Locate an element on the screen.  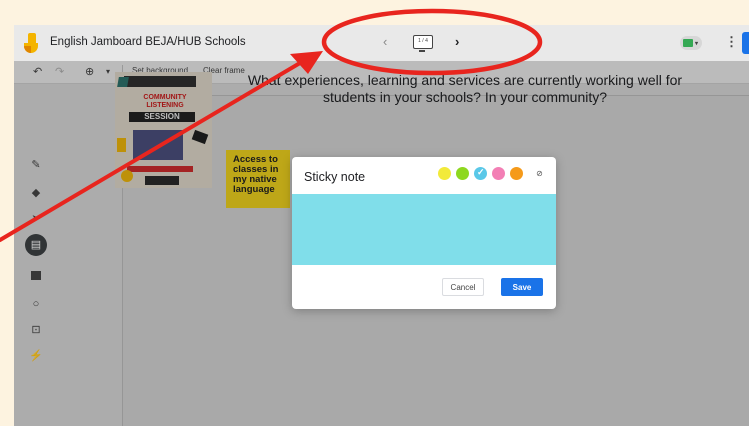
frame-indicator: 1 / 4 is located at coordinates (423, 41).